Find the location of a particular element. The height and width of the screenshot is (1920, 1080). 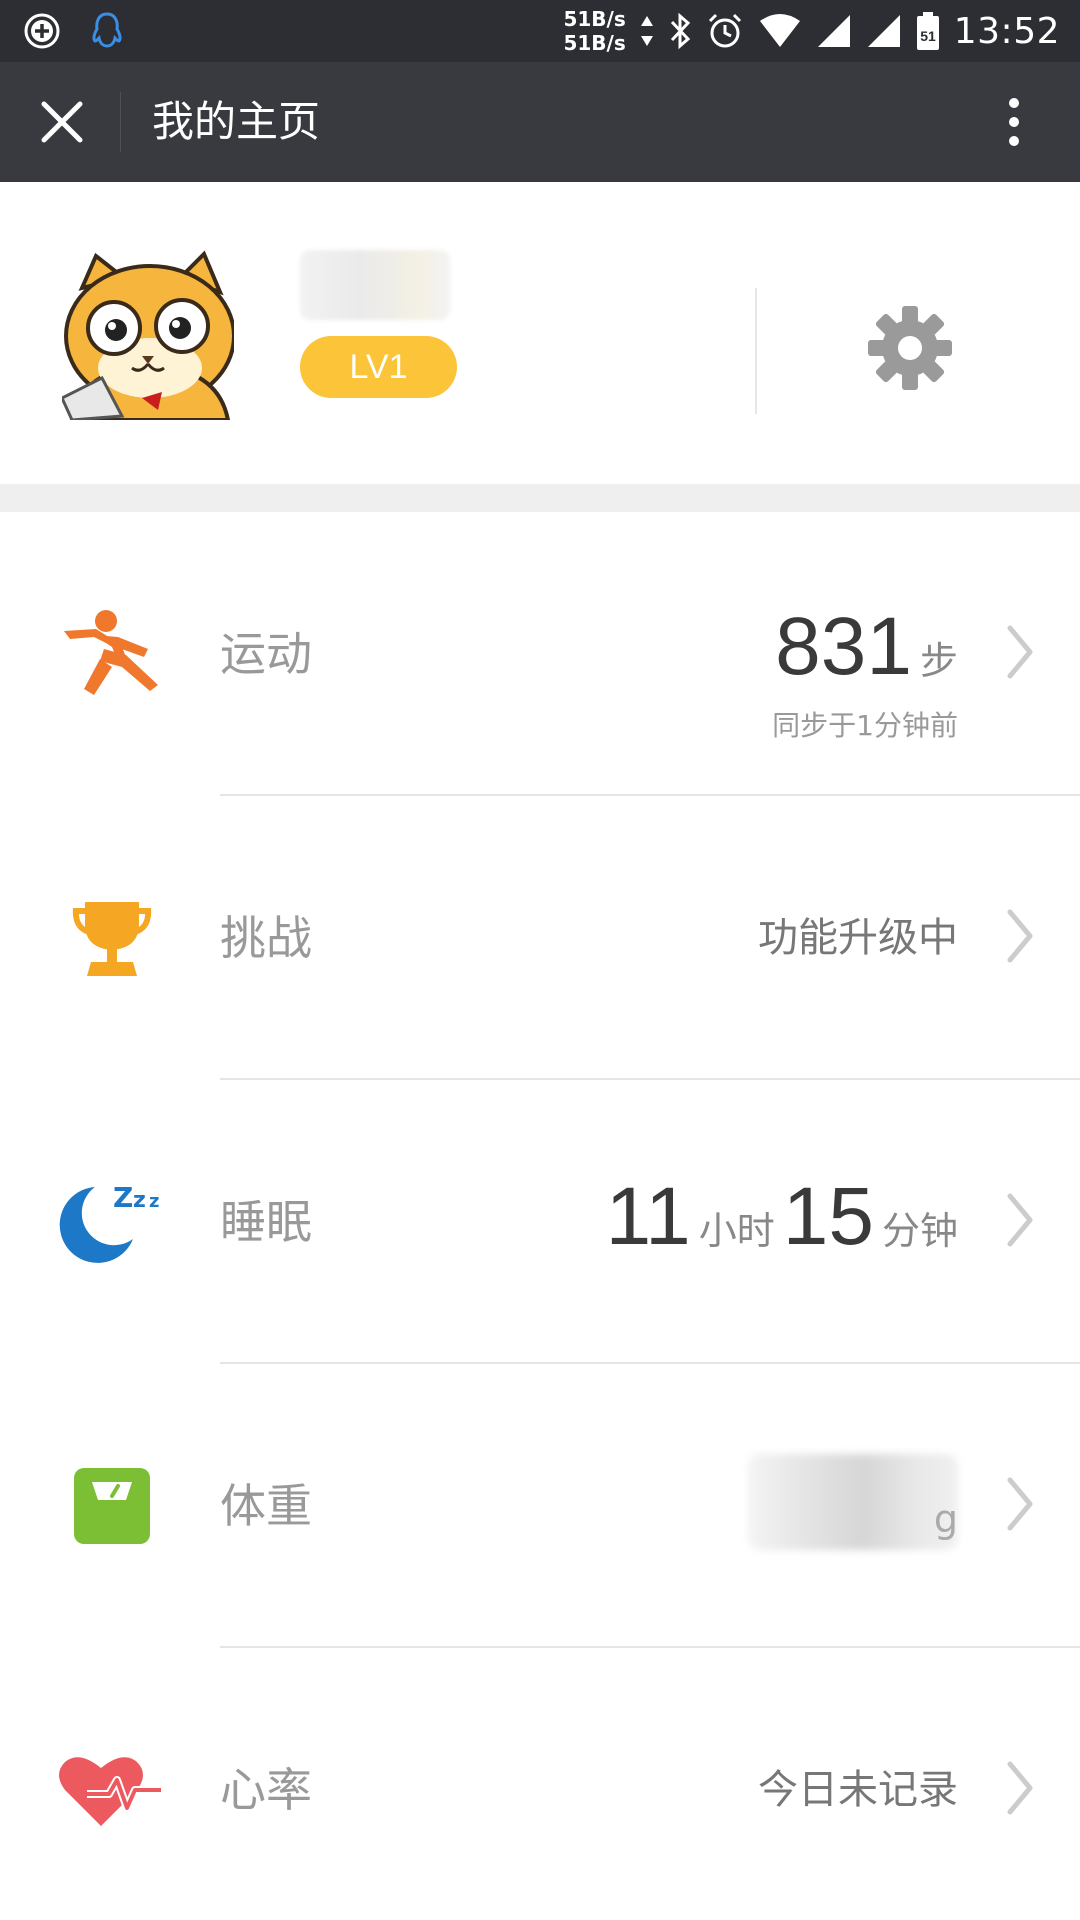

list-item-sleep: Z z z 睡眠 11 小时15 分钟 is located at coordinates (540, 1222).